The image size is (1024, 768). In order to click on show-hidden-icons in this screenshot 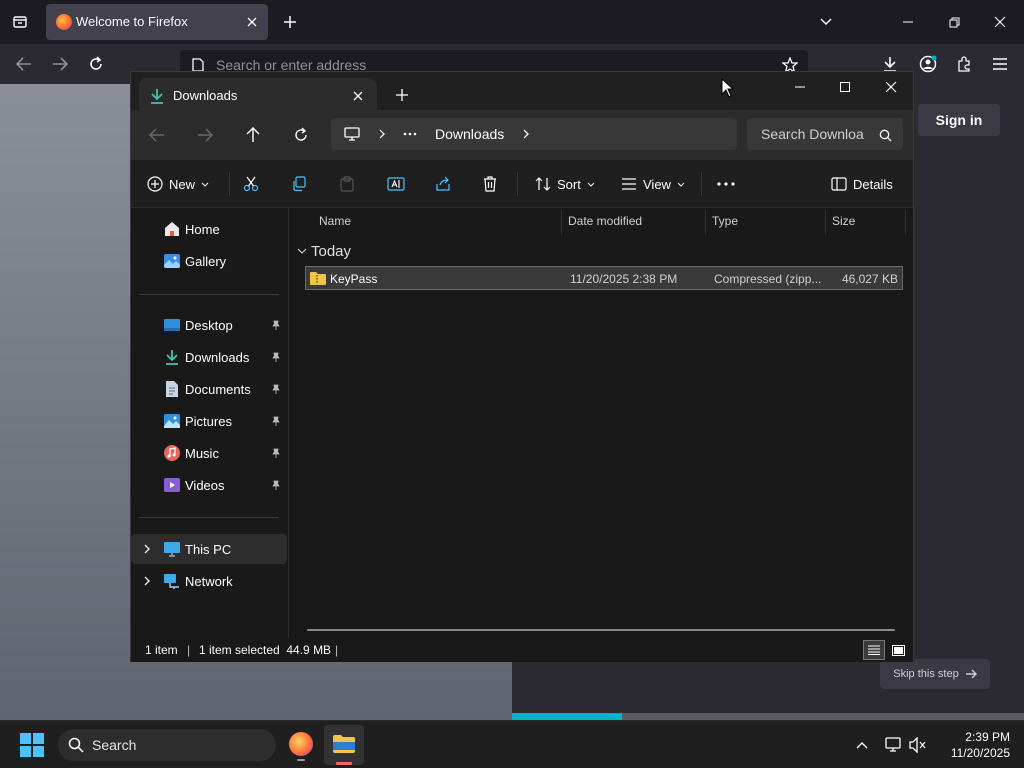, I will do `click(862, 745)`.